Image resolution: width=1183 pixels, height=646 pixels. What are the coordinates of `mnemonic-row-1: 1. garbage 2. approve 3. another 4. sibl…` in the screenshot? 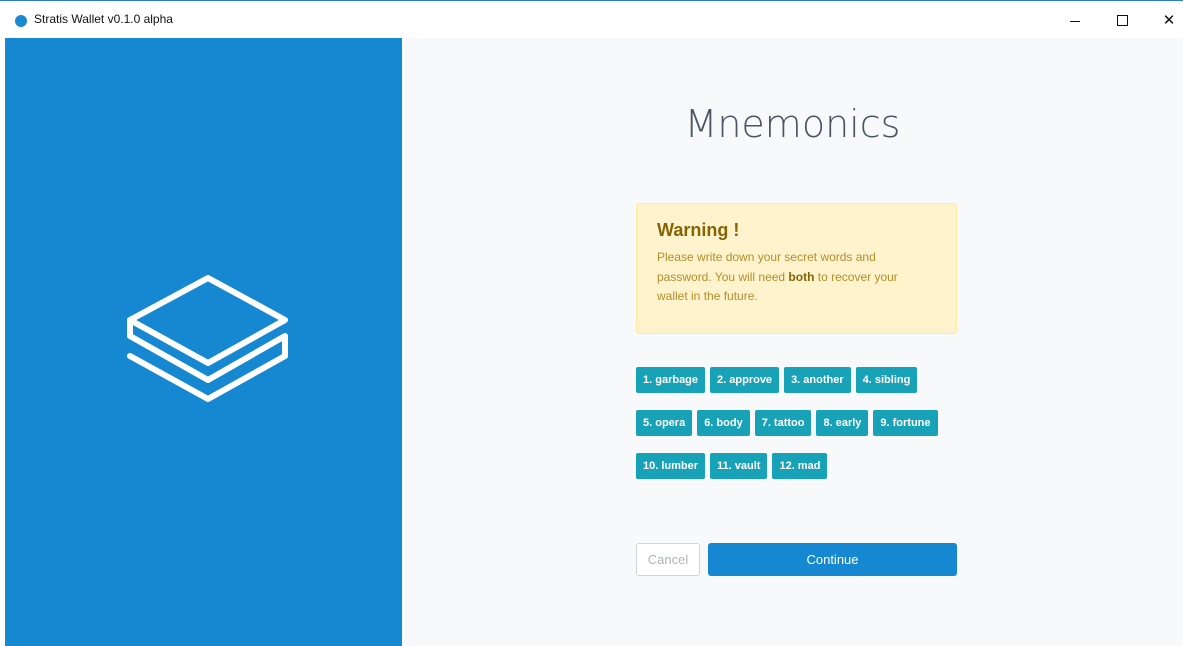 It's located at (777, 380).